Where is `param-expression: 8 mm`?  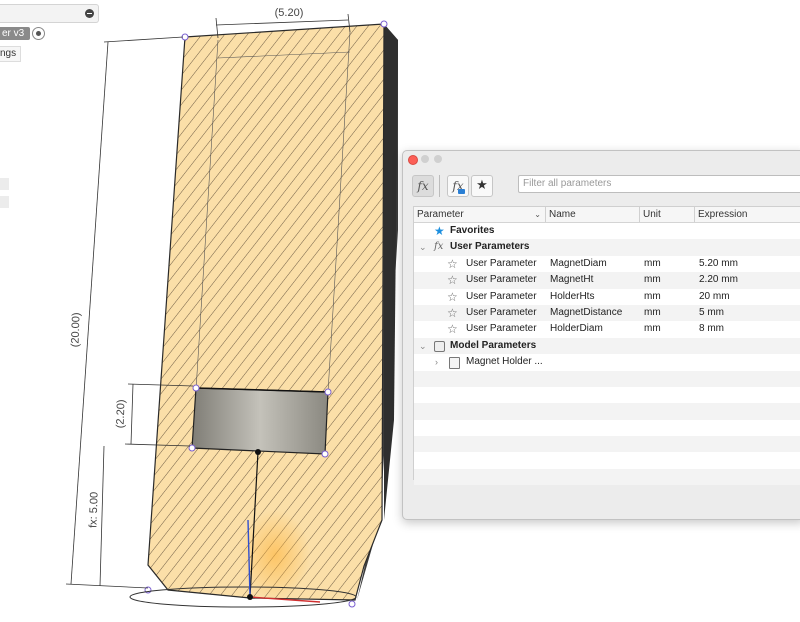 param-expression: 8 mm is located at coordinates (711, 329).